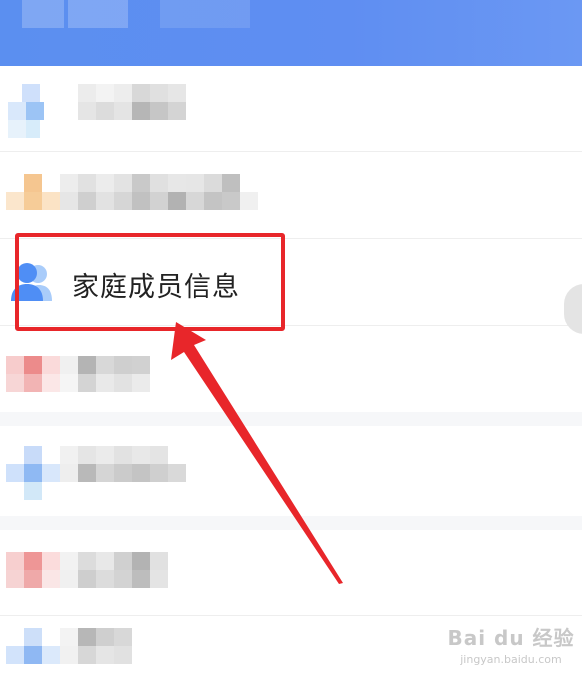  What do you see at coordinates (31, 282) in the screenshot?
I see `family-members-icon` at bounding box center [31, 282].